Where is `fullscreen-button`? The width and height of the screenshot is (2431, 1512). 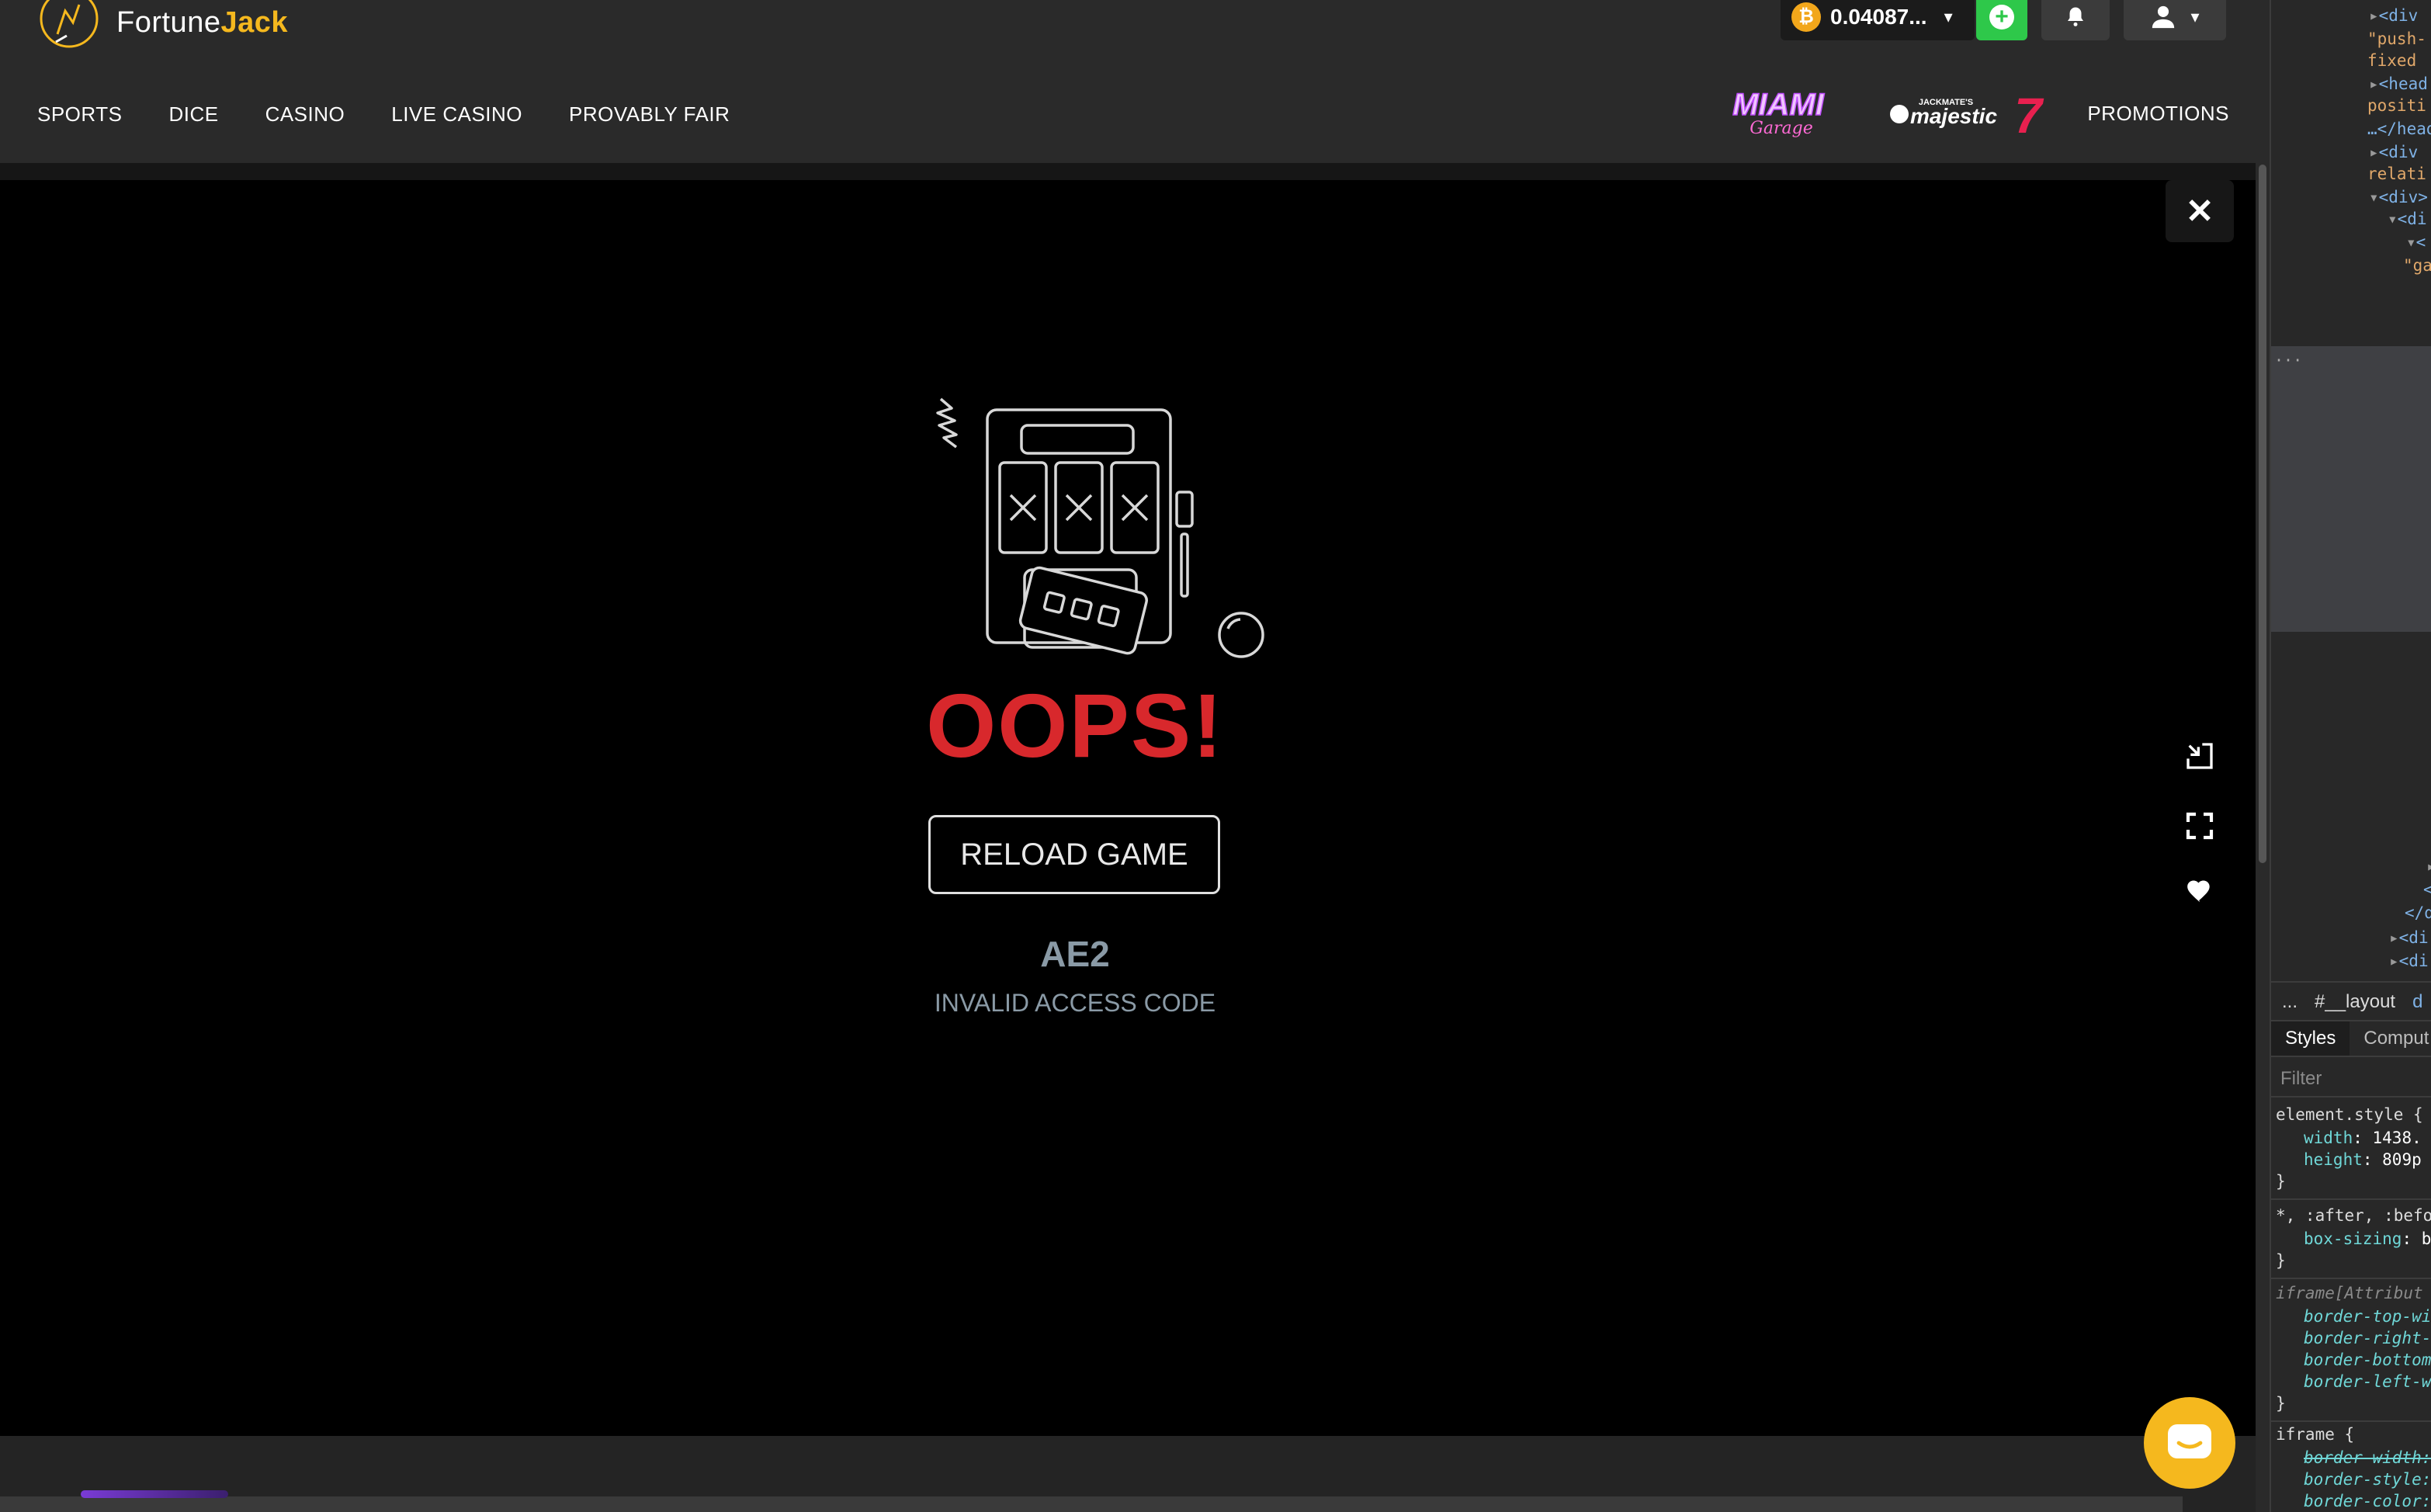
fullscreen-button is located at coordinates (2199, 826).